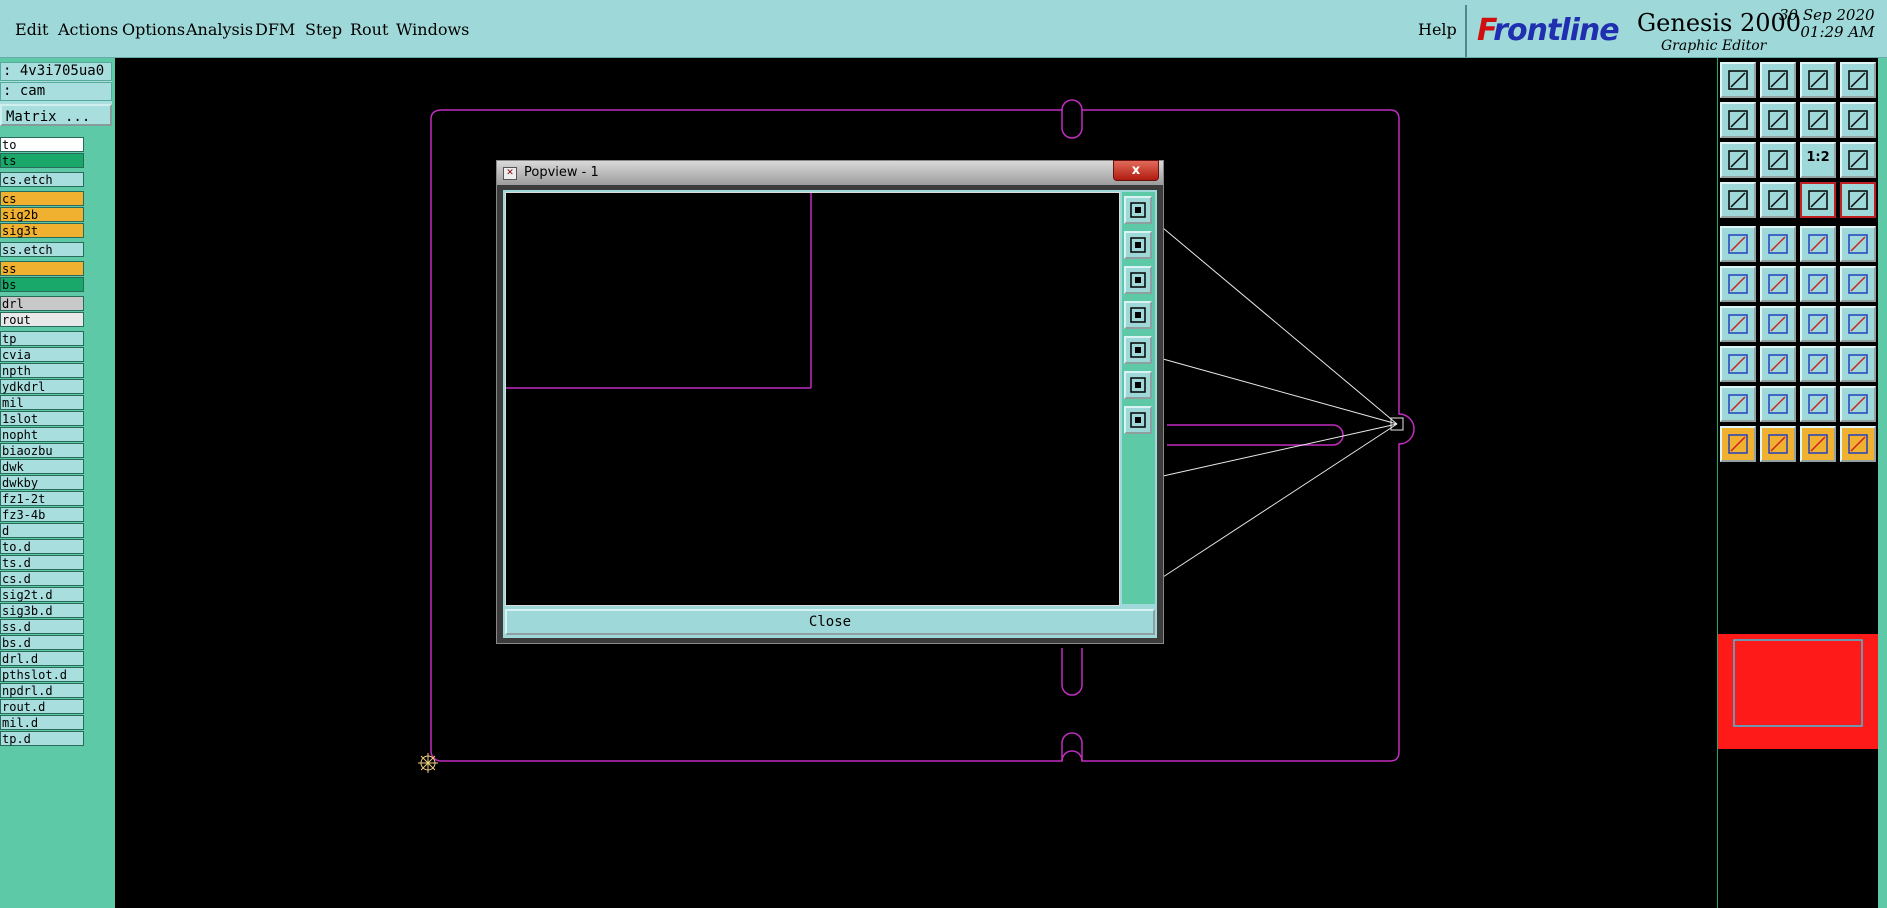 This screenshot has width=1887, height=908. What do you see at coordinates (1738, 404) in the screenshot?
I see `triangle-icon` at bounding box center [1738, 404].